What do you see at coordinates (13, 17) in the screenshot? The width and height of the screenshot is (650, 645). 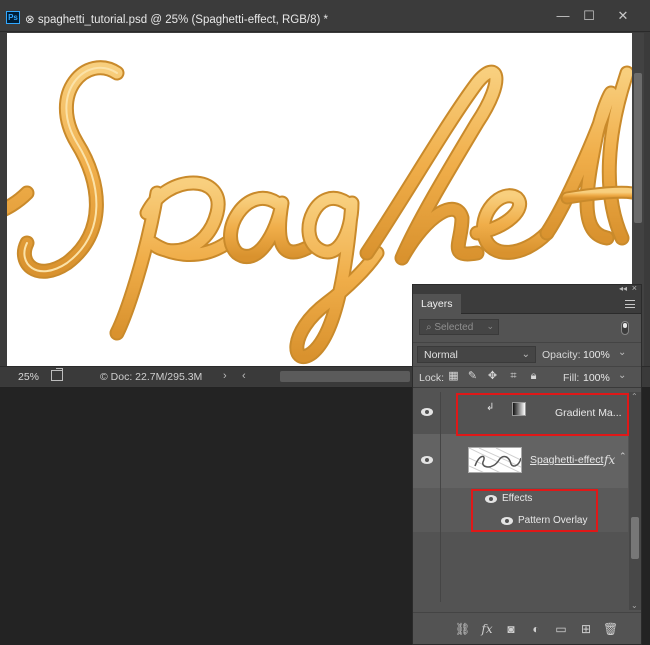 I see `photoshop-logo-icon: Ps` at bounding box center [13, 17].